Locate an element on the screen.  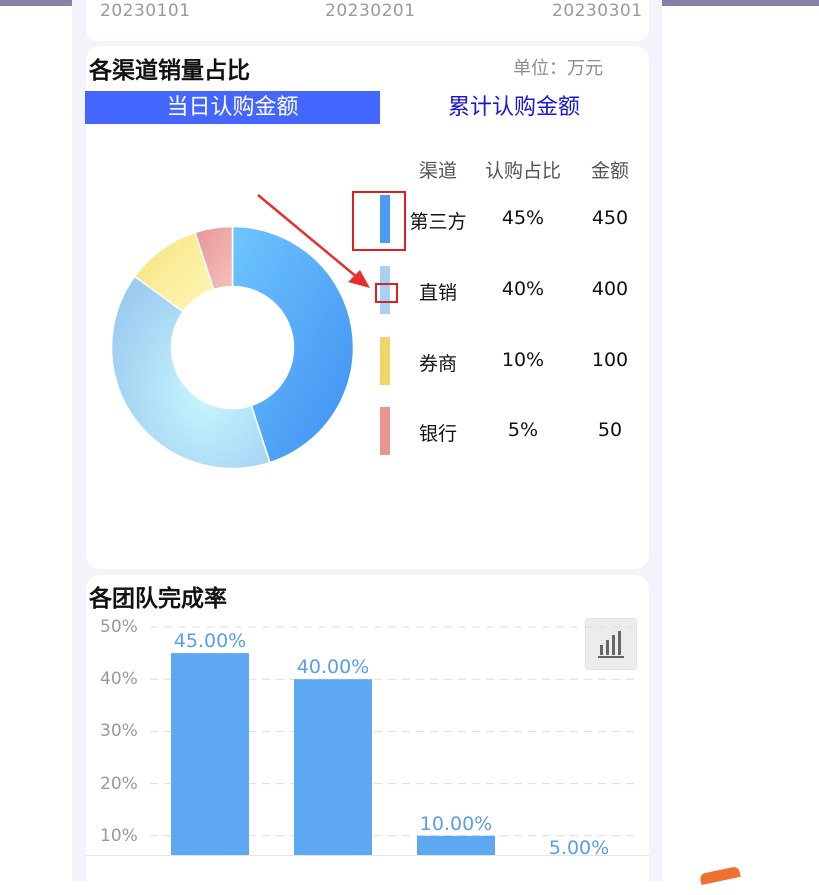
legend-channel: 第三方 is located at coordinates (438, 222).